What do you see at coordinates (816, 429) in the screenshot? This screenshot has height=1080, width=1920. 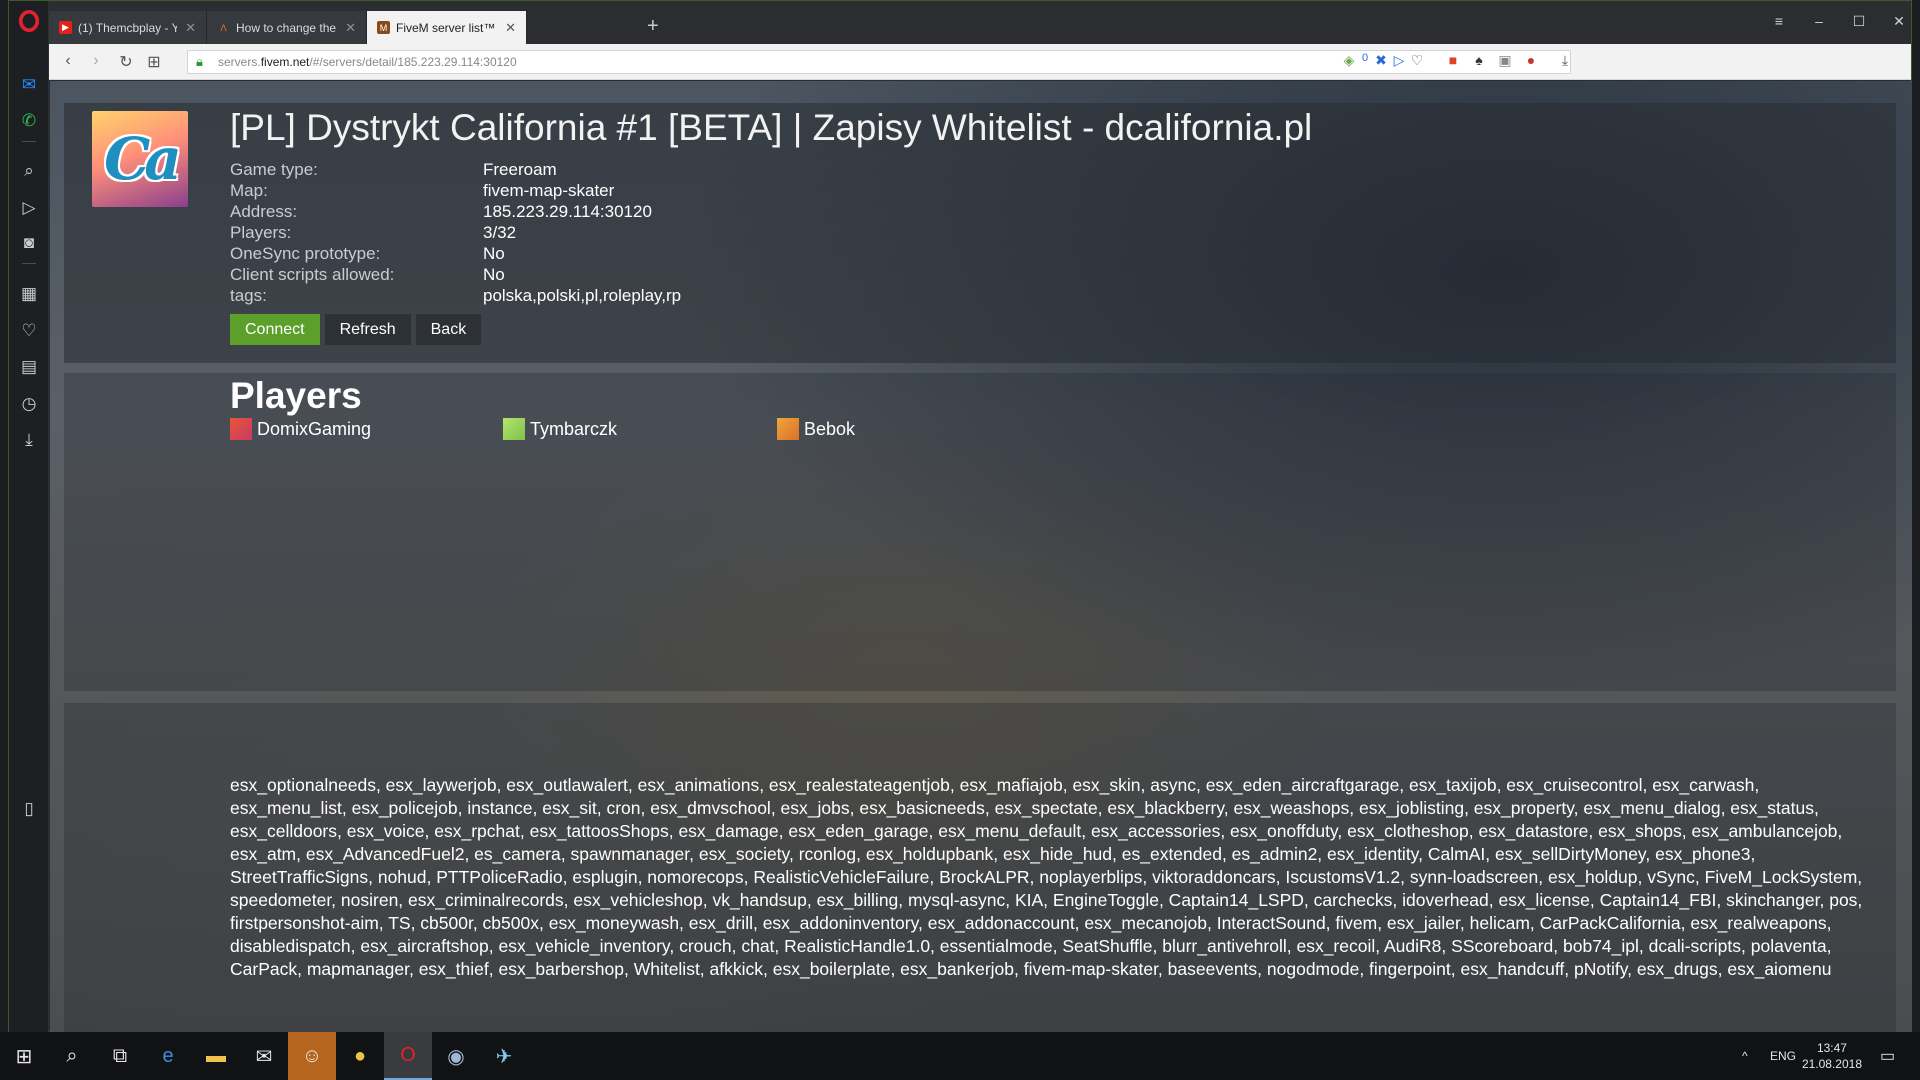 I see `player-item: Bebok` at bounding box center [816, 429].